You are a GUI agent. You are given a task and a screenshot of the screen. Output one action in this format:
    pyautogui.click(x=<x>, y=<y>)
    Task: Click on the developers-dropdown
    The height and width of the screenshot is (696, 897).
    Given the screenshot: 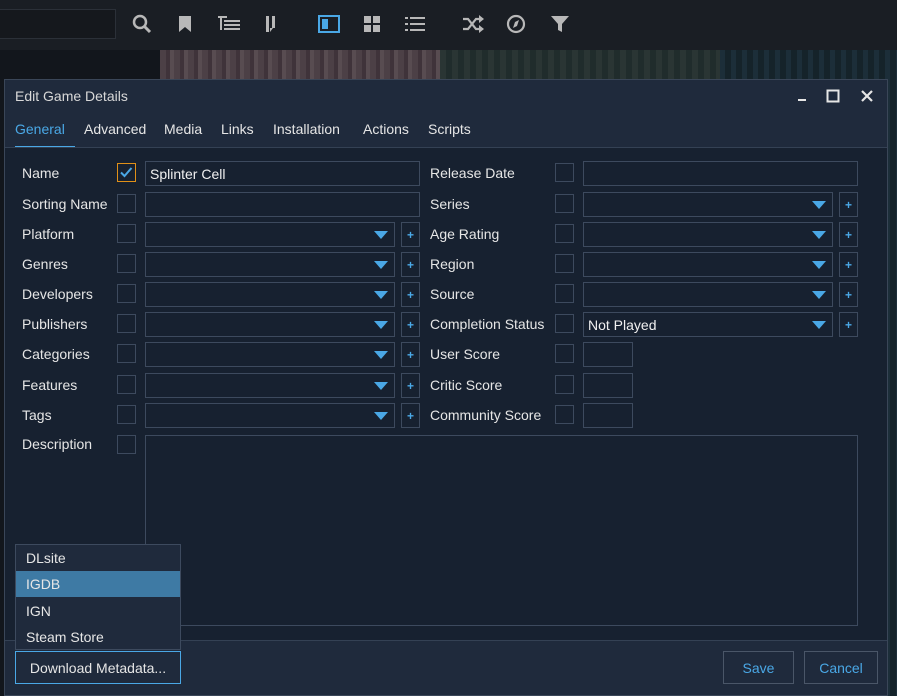 What is the action you would take?
    pyautogui.click(x=270, y=294)
    